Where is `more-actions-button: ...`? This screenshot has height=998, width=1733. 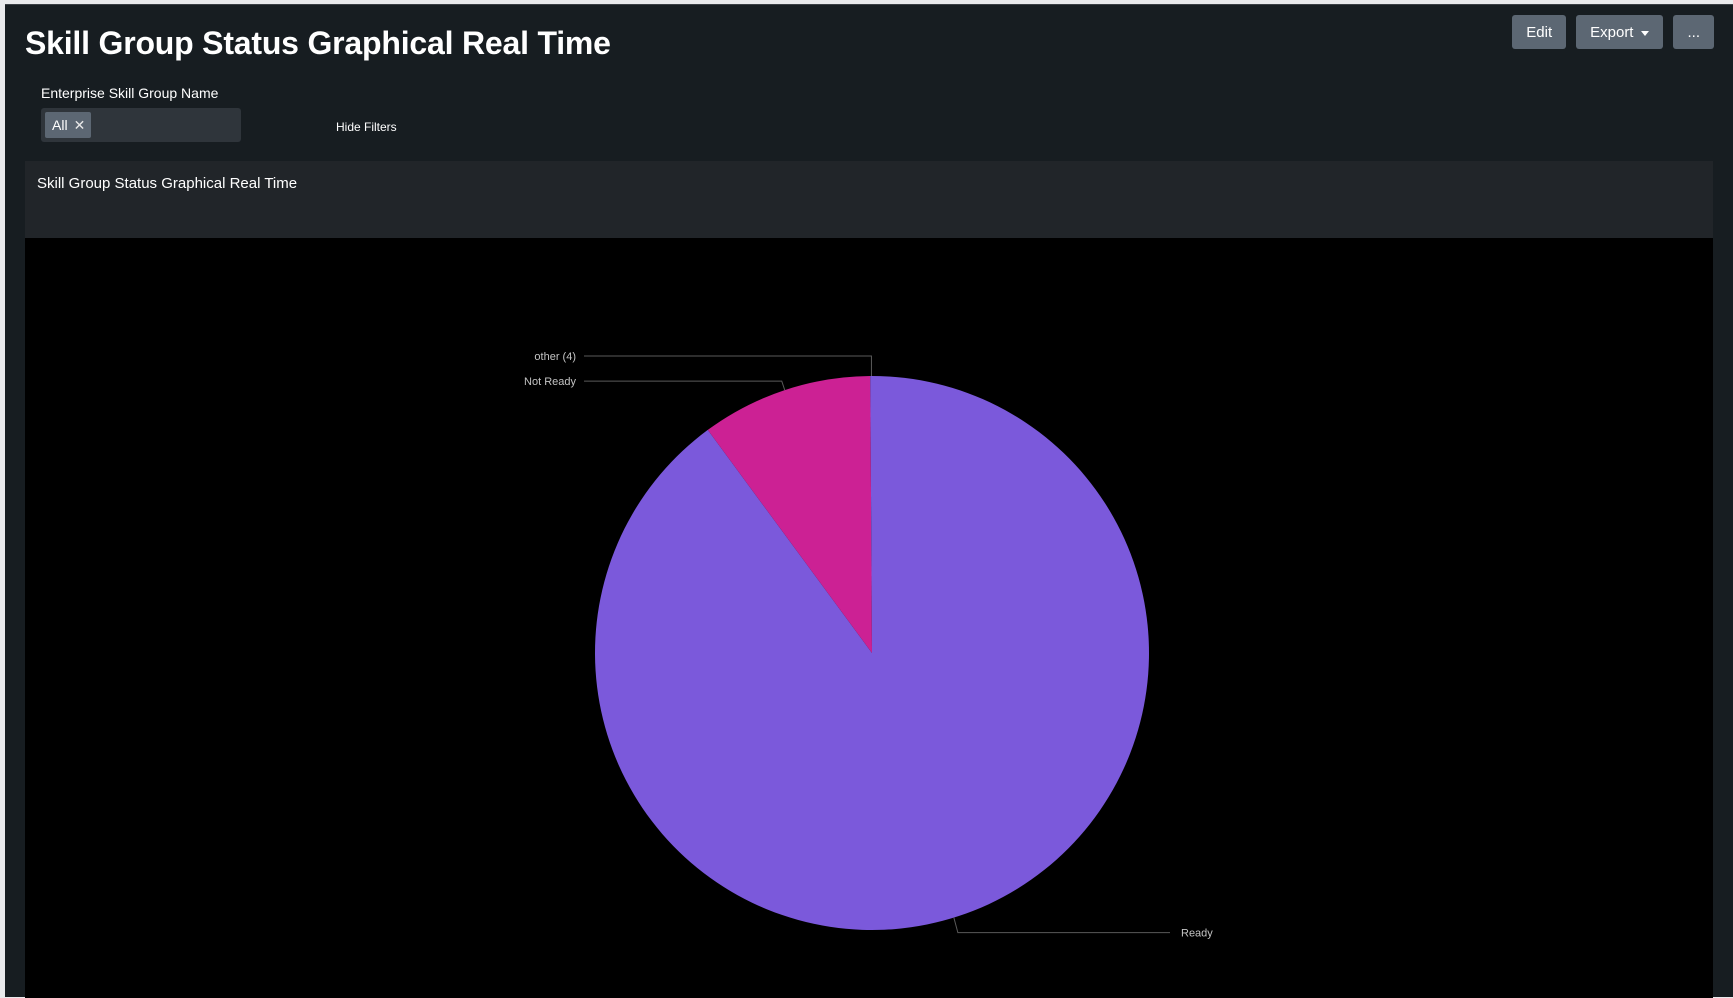 more-actions-button: ... is located at coordinates (1693, 32).